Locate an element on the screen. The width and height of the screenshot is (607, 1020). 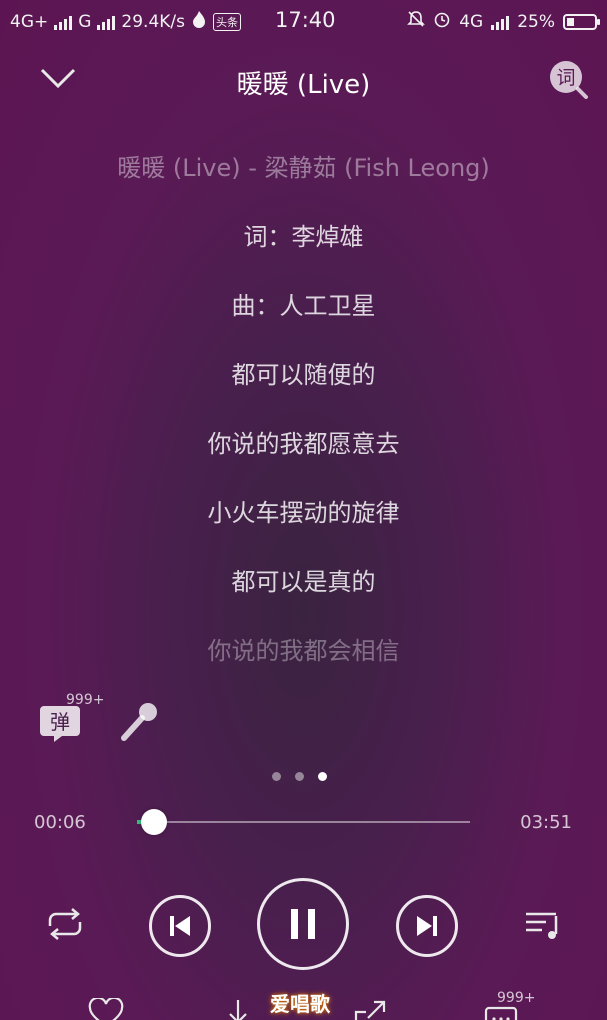
playback-controls is located at coordinates (303, 925).